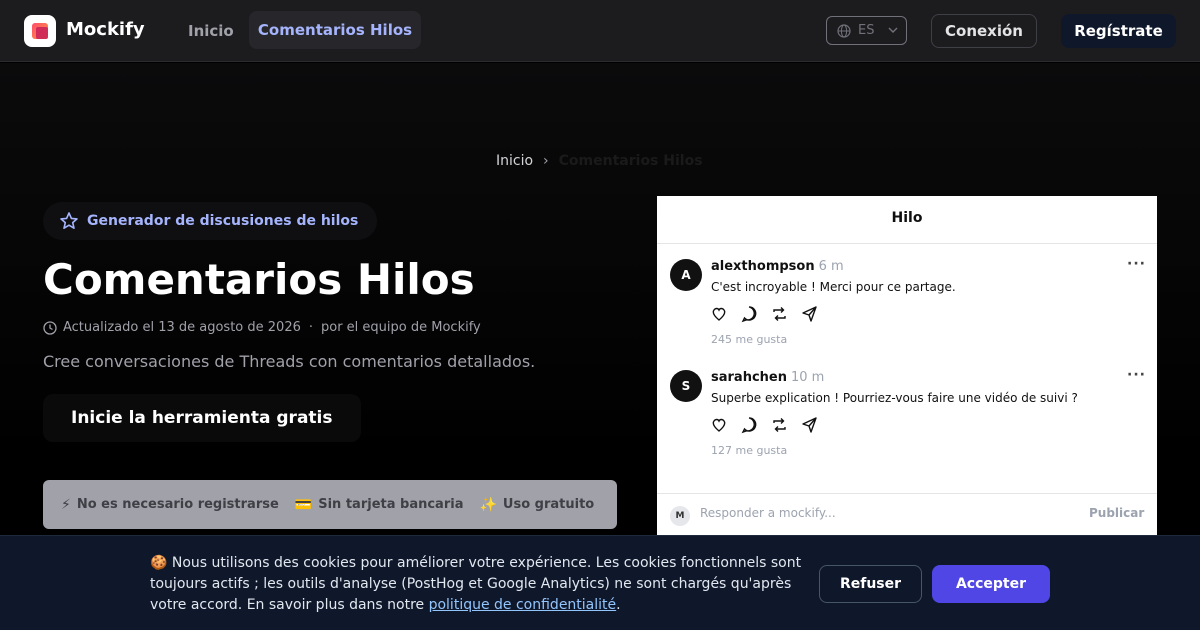  I want to click on language-code: ES, so click(866, 30).